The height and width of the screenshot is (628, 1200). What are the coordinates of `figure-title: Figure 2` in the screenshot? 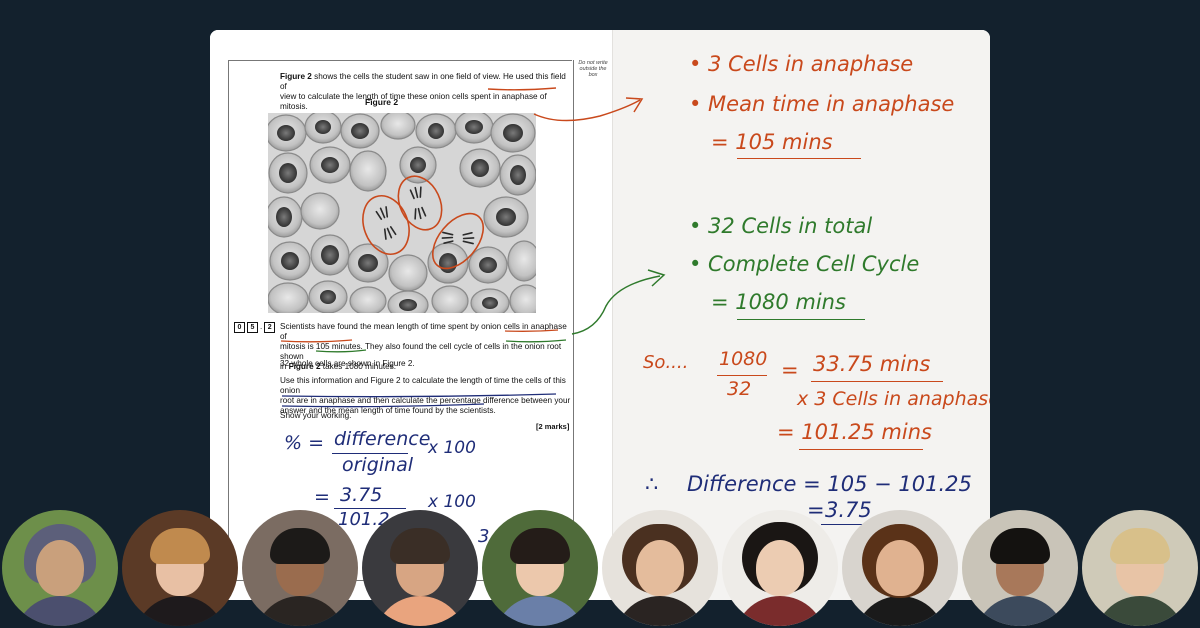 It's located at (382, 102).